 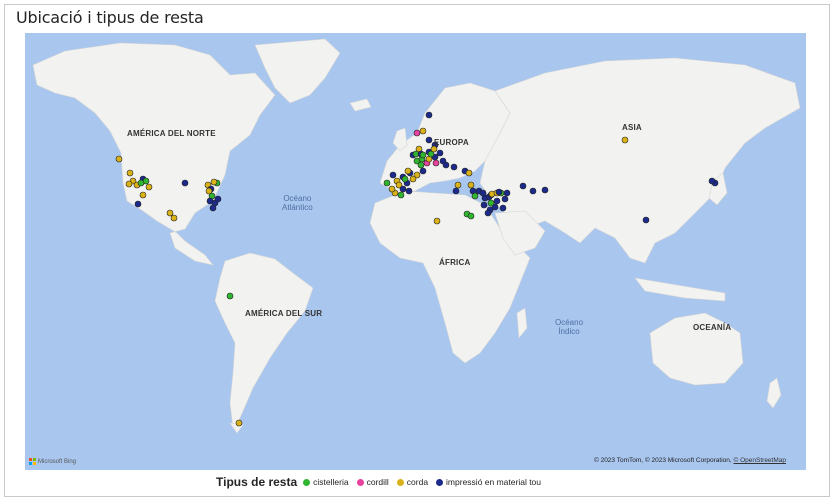 What do you see at coordinates (264, 340) in the screenshot?
I see `land-south-america` at bounding box center [264, 340].